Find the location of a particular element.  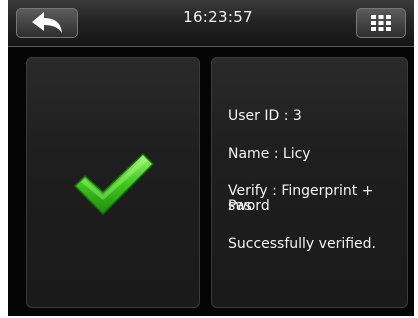

menu-button is located at coordinates (381, 23).